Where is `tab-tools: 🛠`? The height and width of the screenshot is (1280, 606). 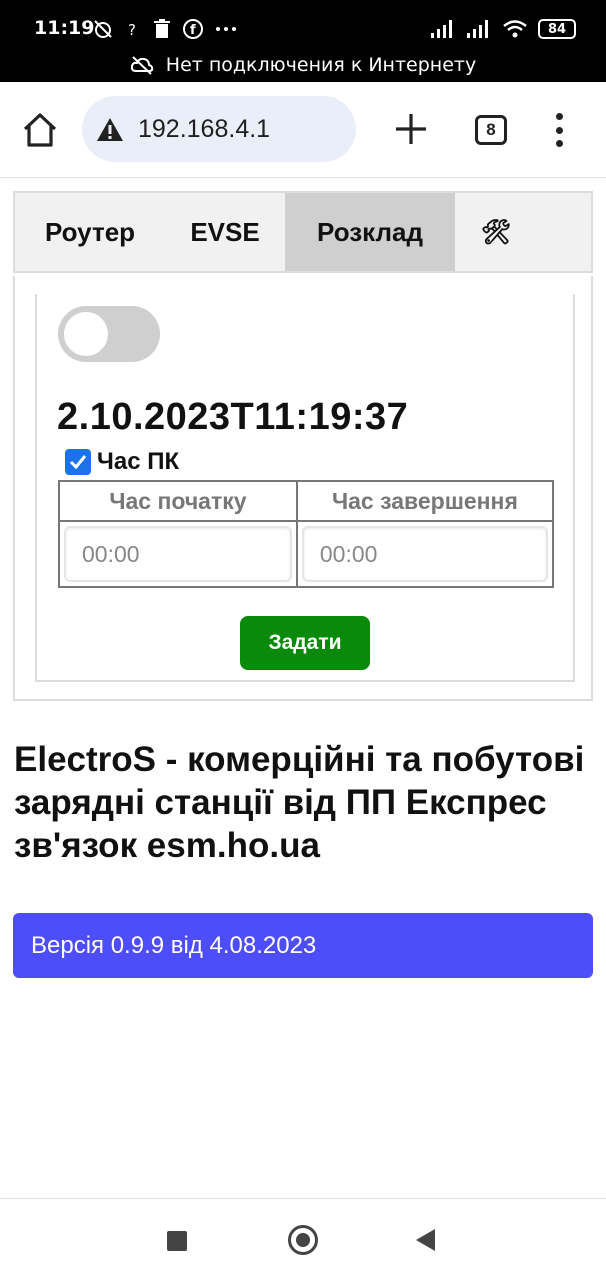 tab-tools: 🛠 is located at coordinates (496, 232).